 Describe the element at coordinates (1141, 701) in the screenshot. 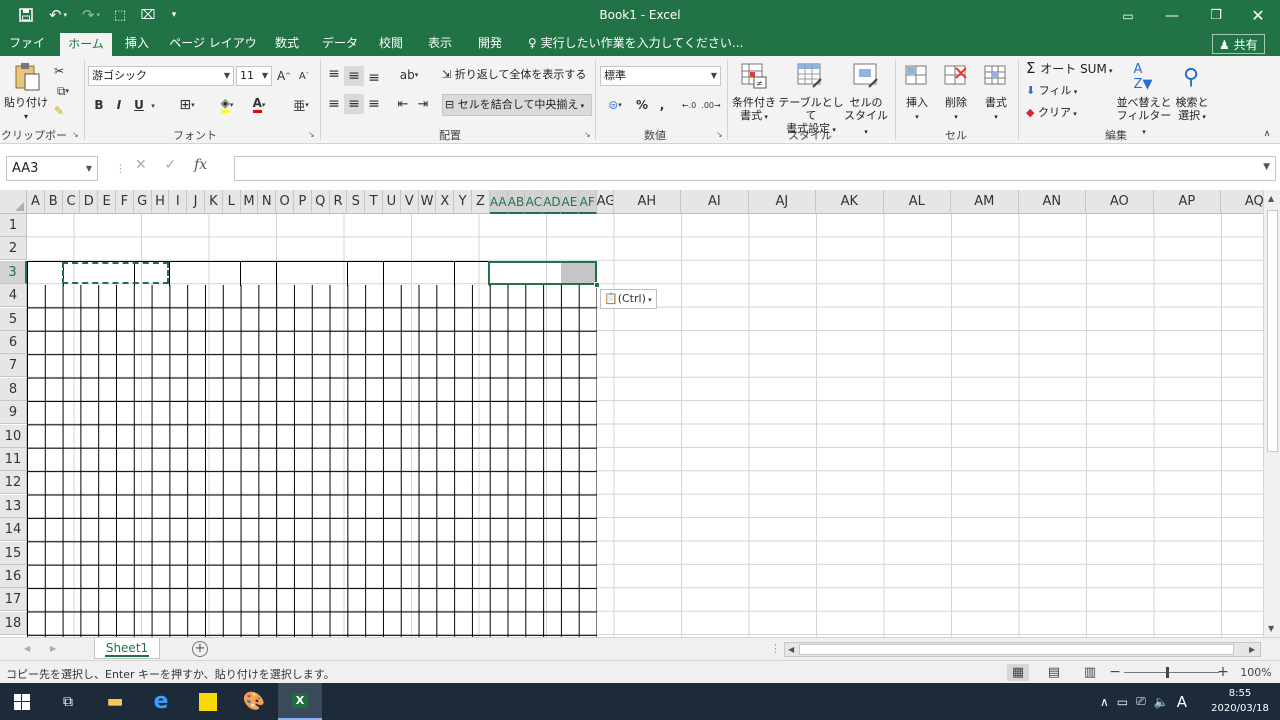

I see `network-icon: ⎚` at that location.